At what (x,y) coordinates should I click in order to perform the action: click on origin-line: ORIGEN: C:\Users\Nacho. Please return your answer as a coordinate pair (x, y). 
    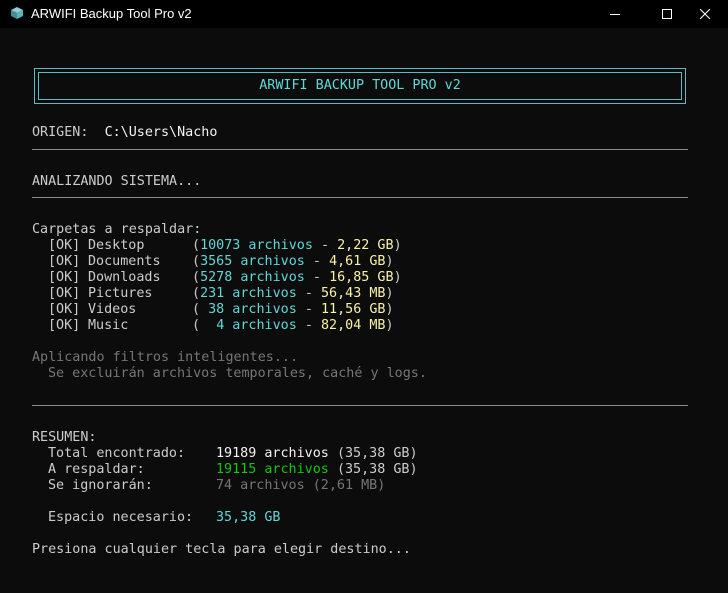
    Looking at the image, I should click on (124, 133).